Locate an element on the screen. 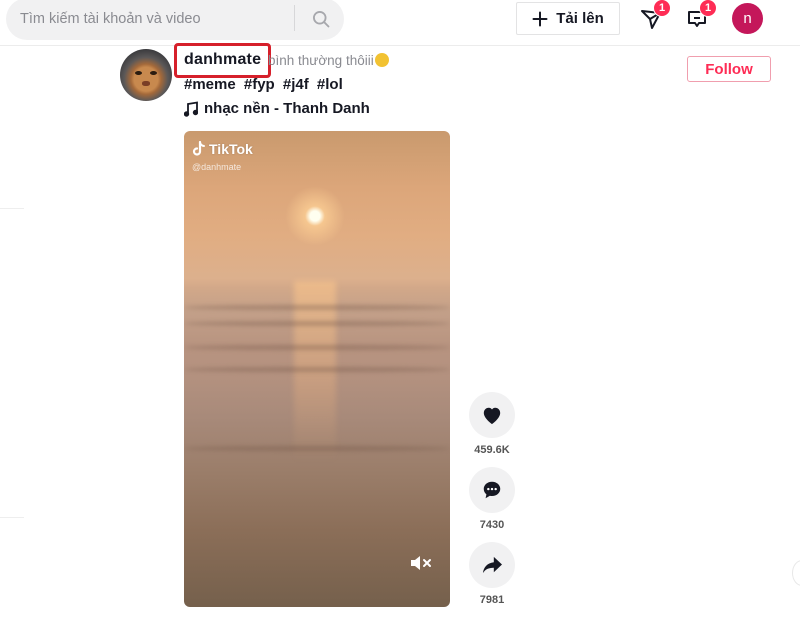 The image size is (800, 617). like-action: 459.6K is located at coordinates (492, 429).